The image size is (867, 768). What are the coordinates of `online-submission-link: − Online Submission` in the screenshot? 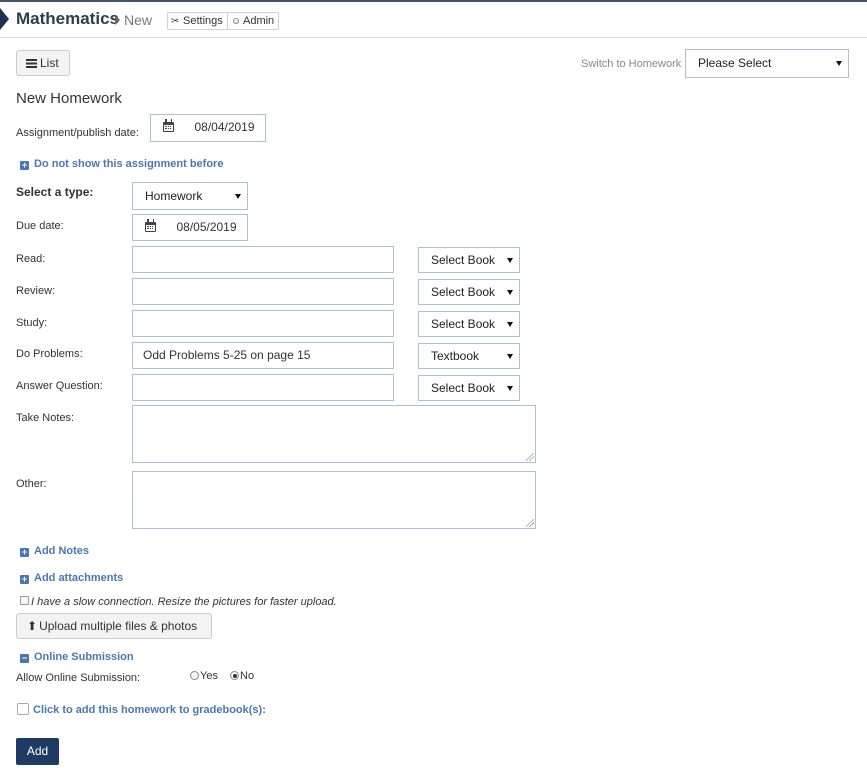 It's located at (77, 657).